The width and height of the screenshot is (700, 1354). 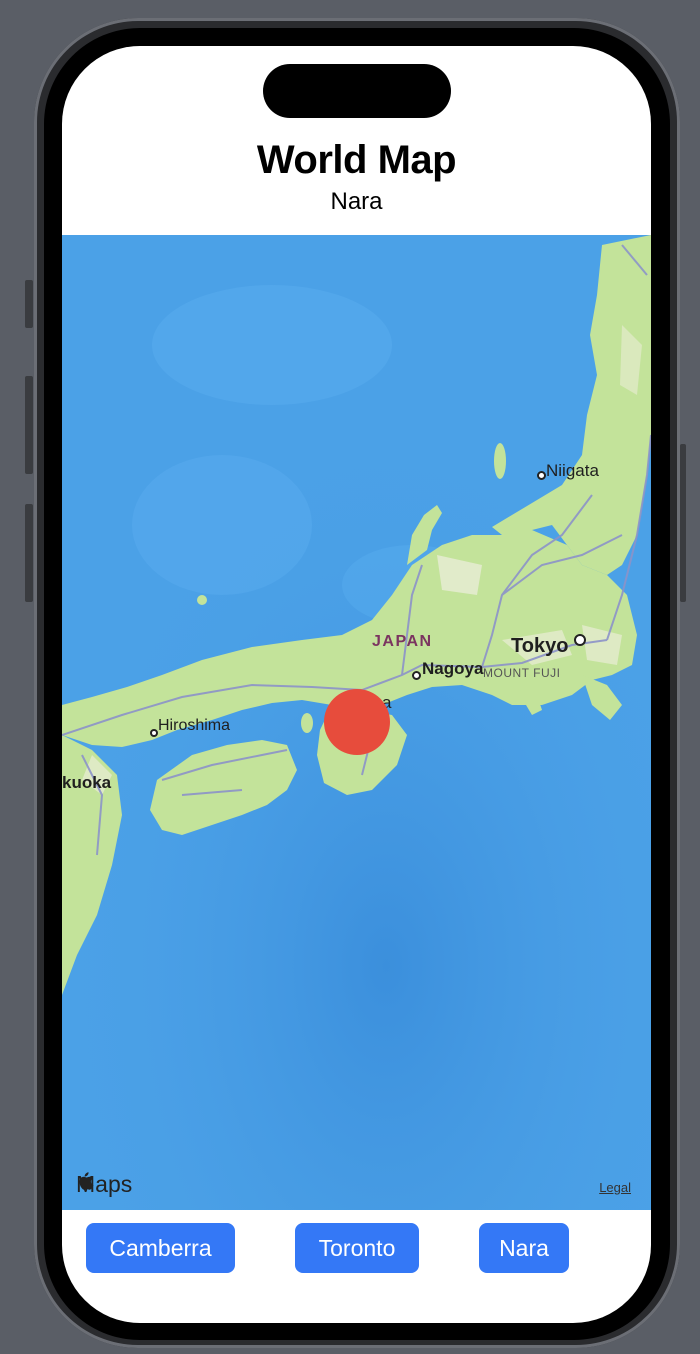 I want to click on apple-maps-logo: Maps, so click(x=104, y=1184).